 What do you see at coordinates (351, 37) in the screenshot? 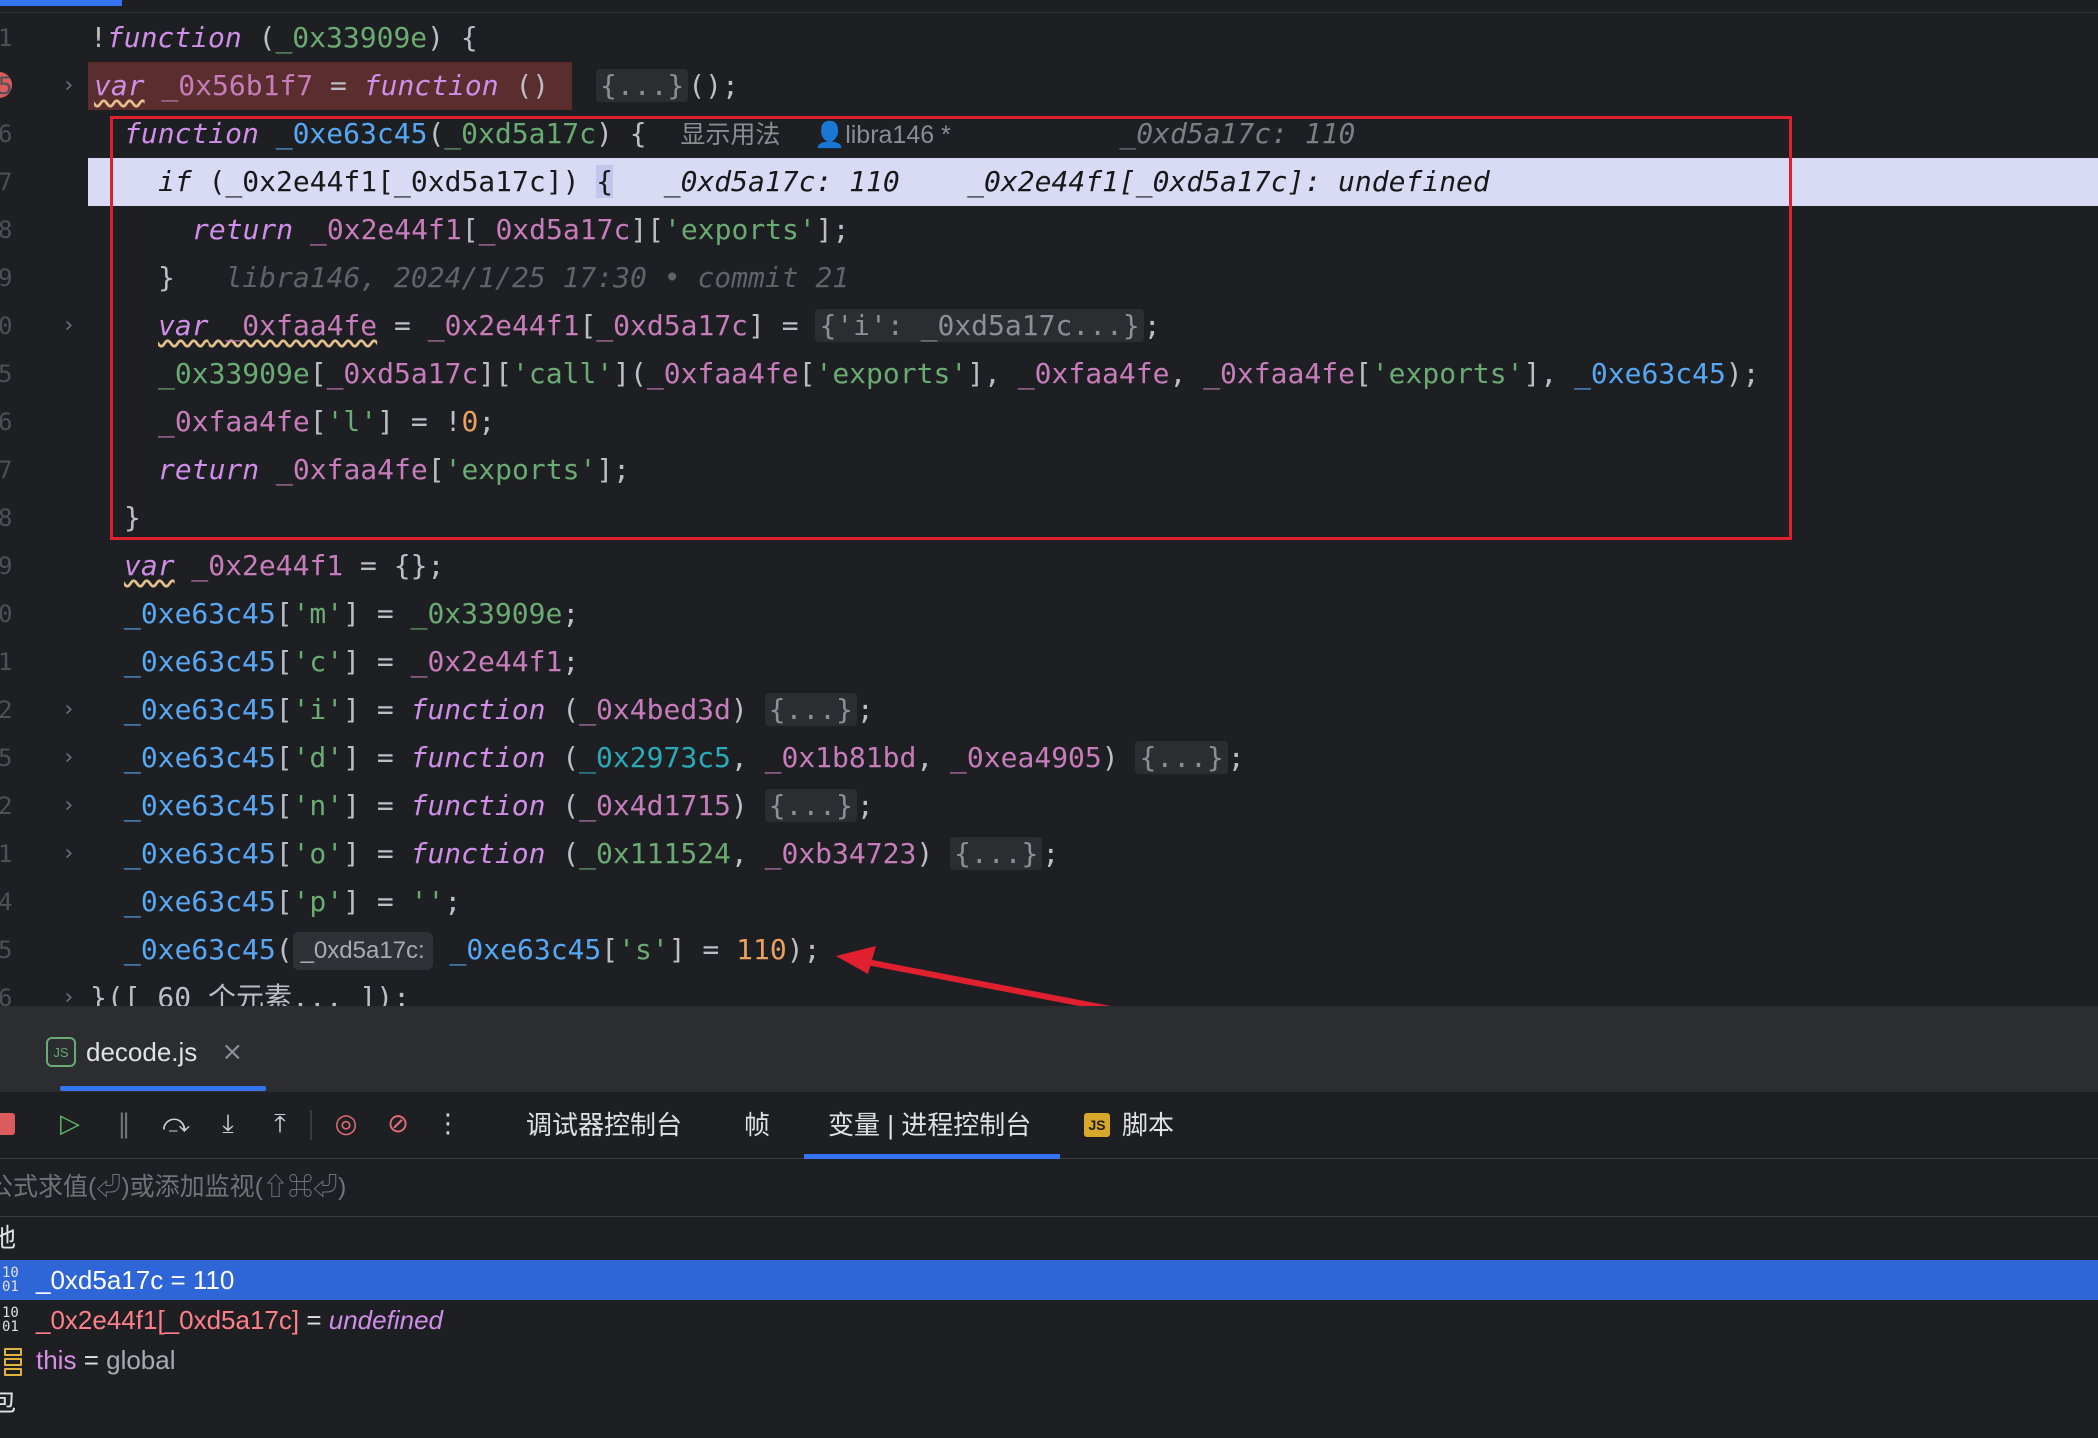
I see `parameter: _0x33909e` at bounding box center [351, 37].